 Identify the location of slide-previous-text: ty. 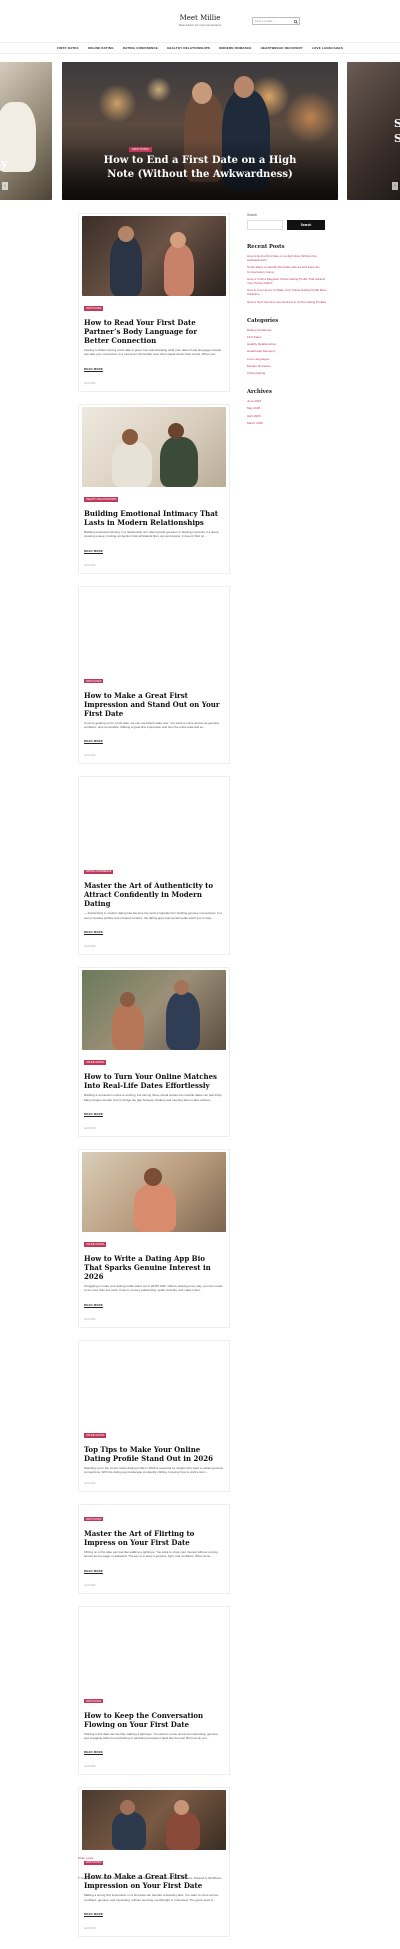
(4, 163).